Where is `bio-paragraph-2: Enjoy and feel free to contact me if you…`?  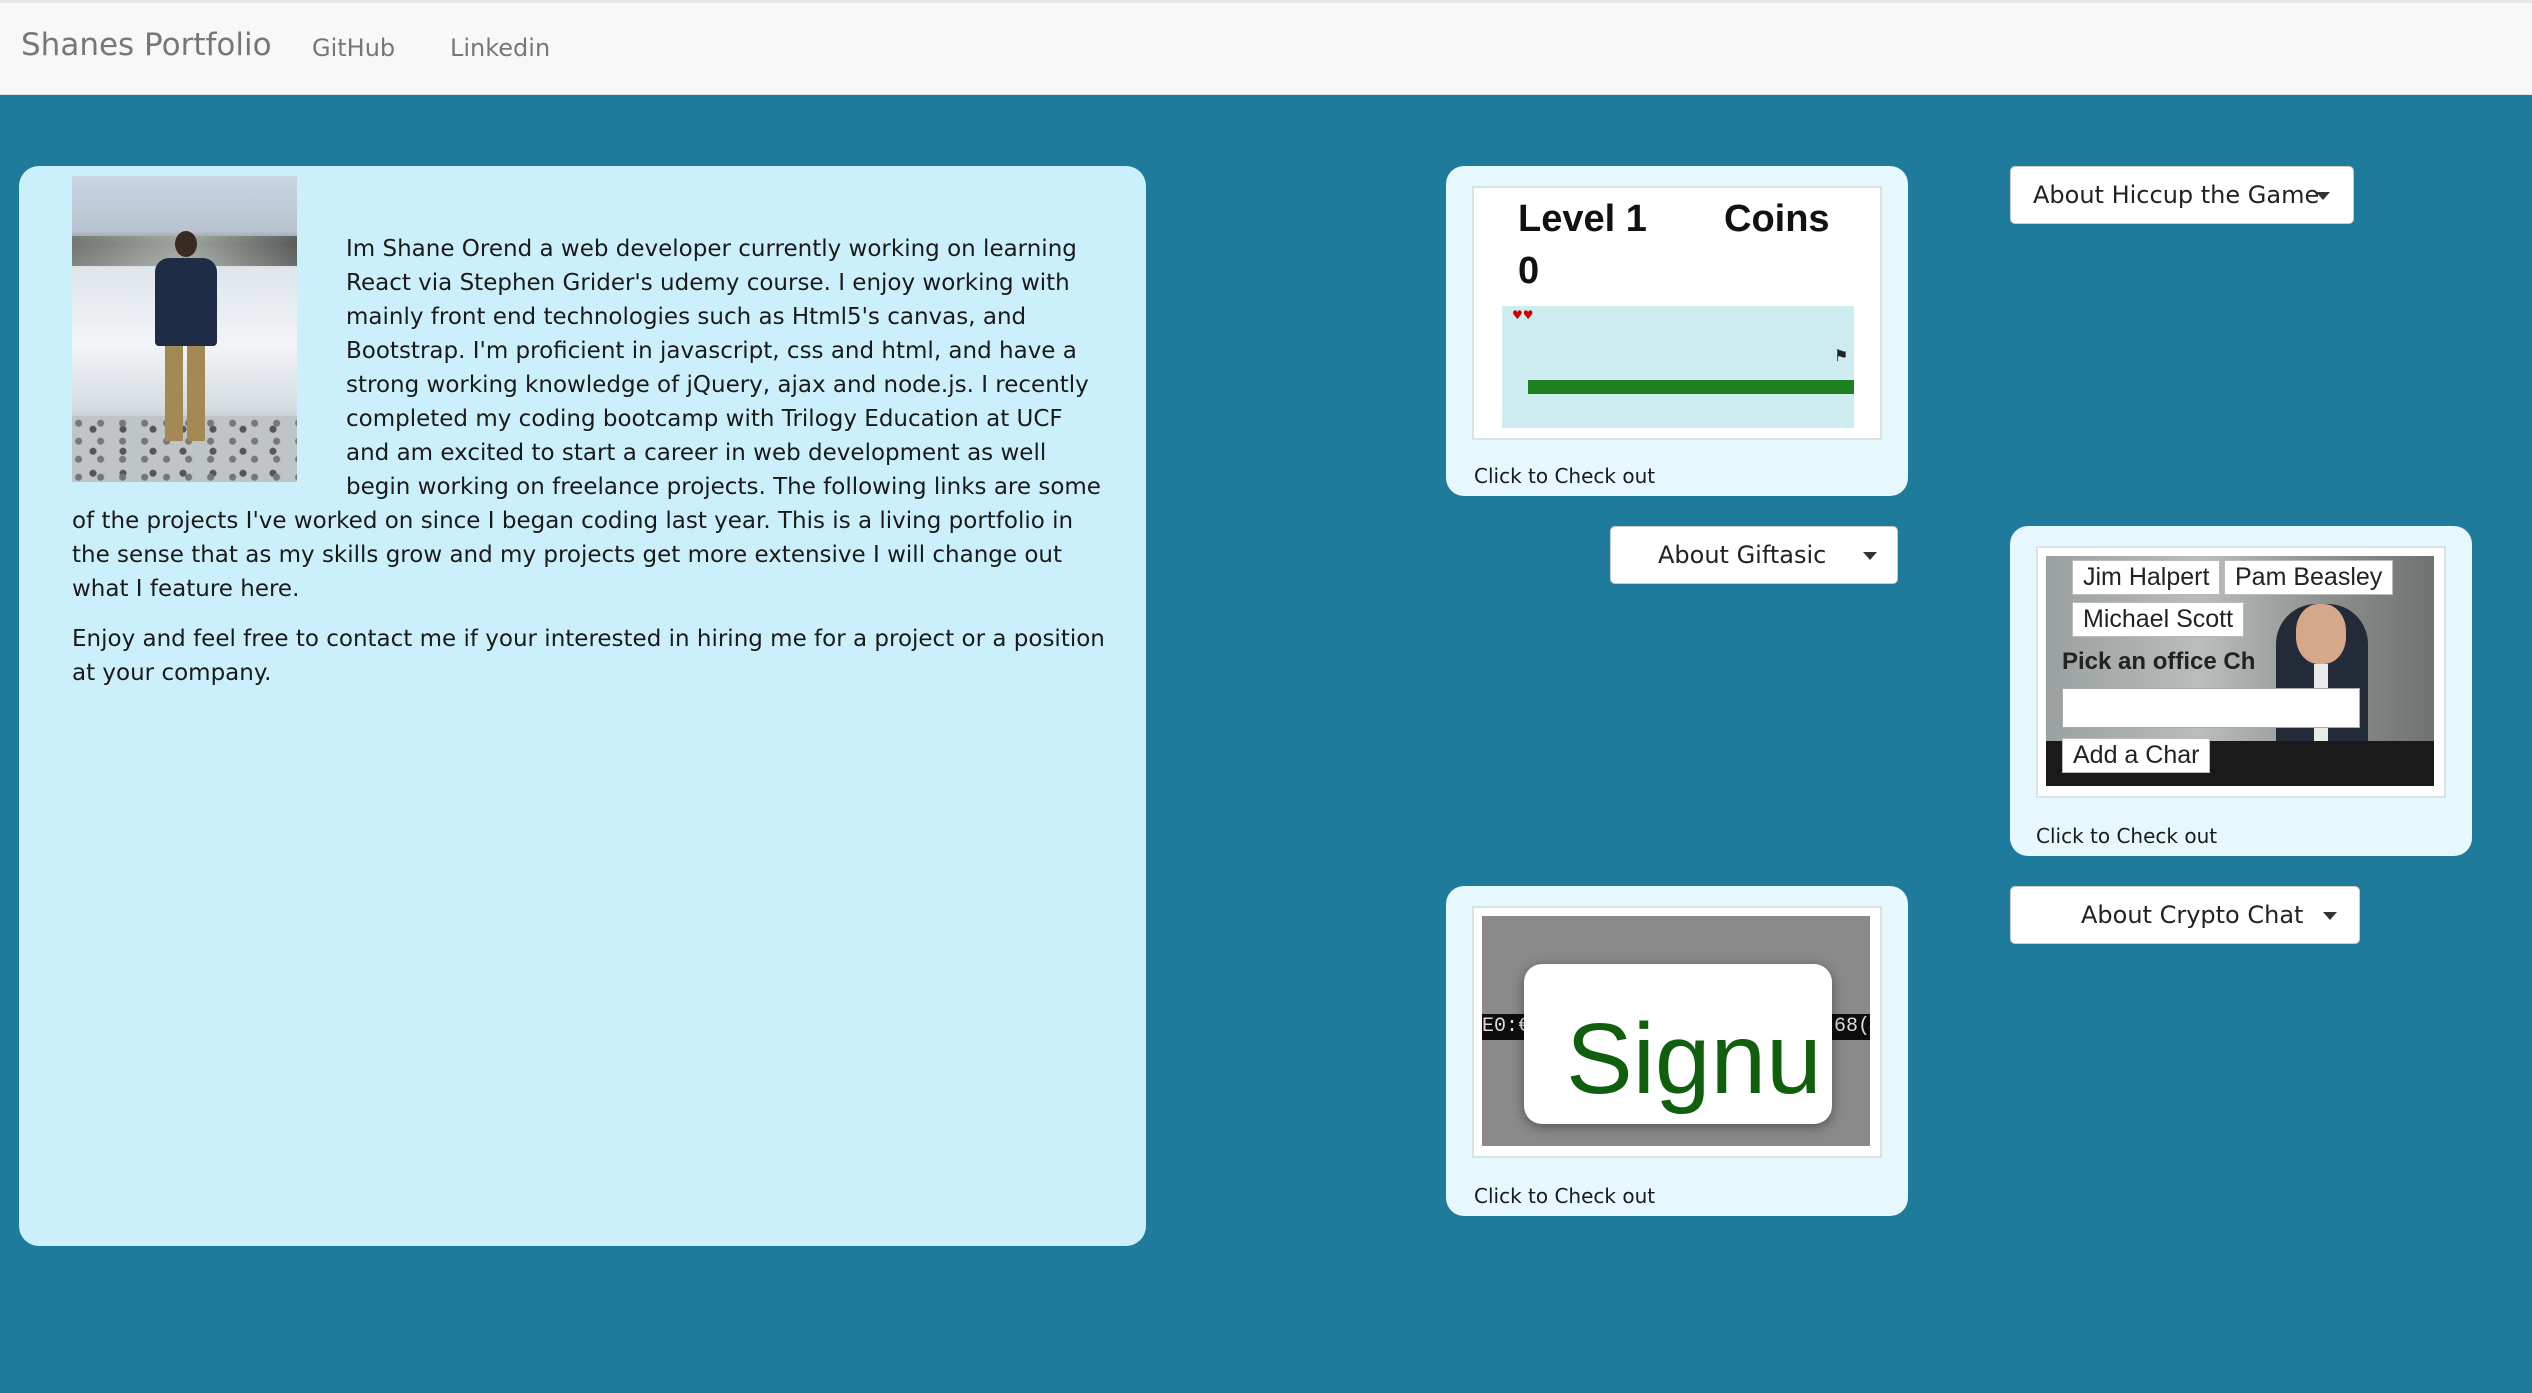 bio-paragraph-2: Enjoy and feel free to contact me if you… is located at coordinates (588, 656).